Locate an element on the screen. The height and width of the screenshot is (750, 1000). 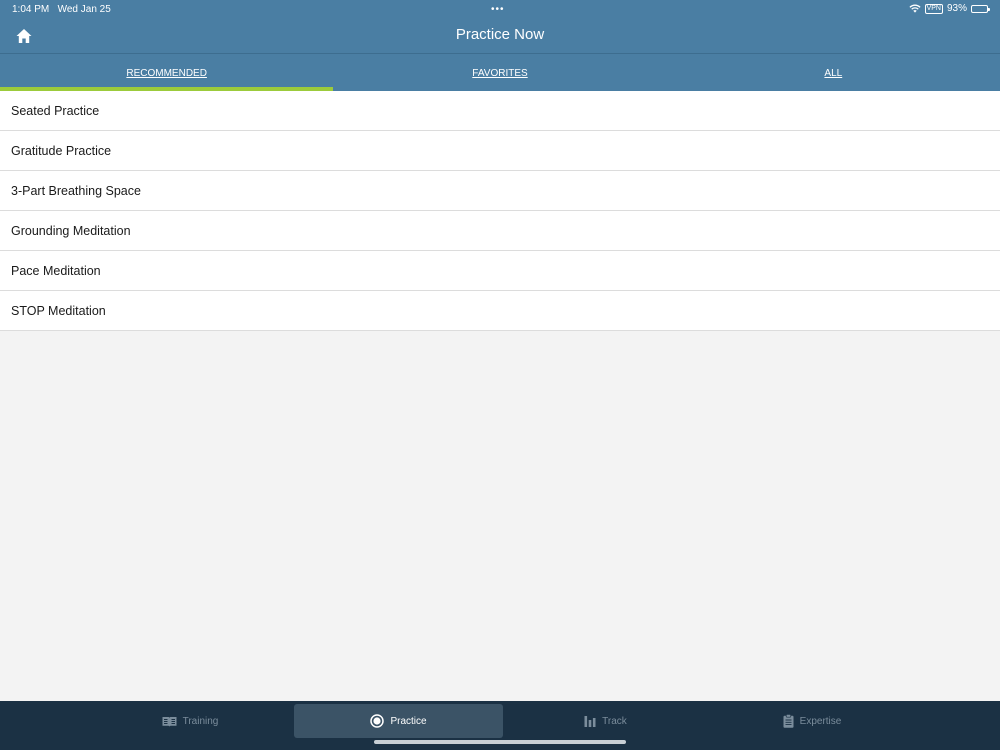
tabbar-expertise: Expertise is located at coordinates (812, 721).